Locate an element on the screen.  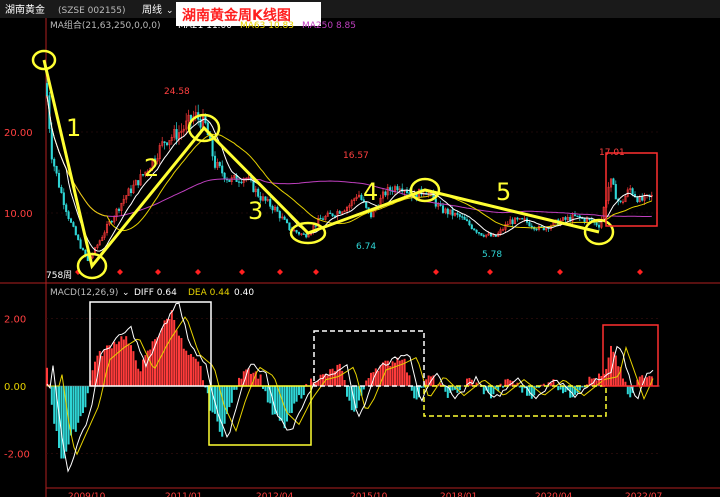
ma63-legend: MA63 10.83 is located at coordinates (267, 26).